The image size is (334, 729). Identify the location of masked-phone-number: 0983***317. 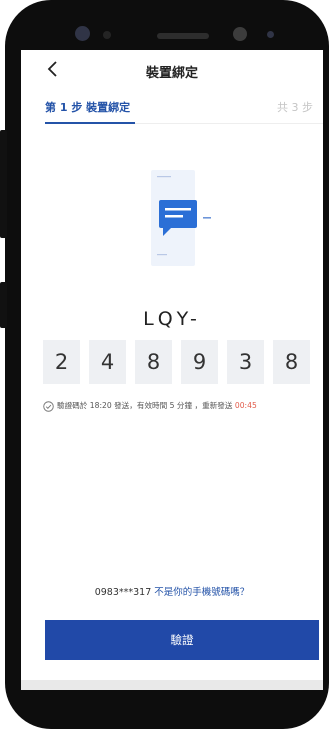
(124, 592).